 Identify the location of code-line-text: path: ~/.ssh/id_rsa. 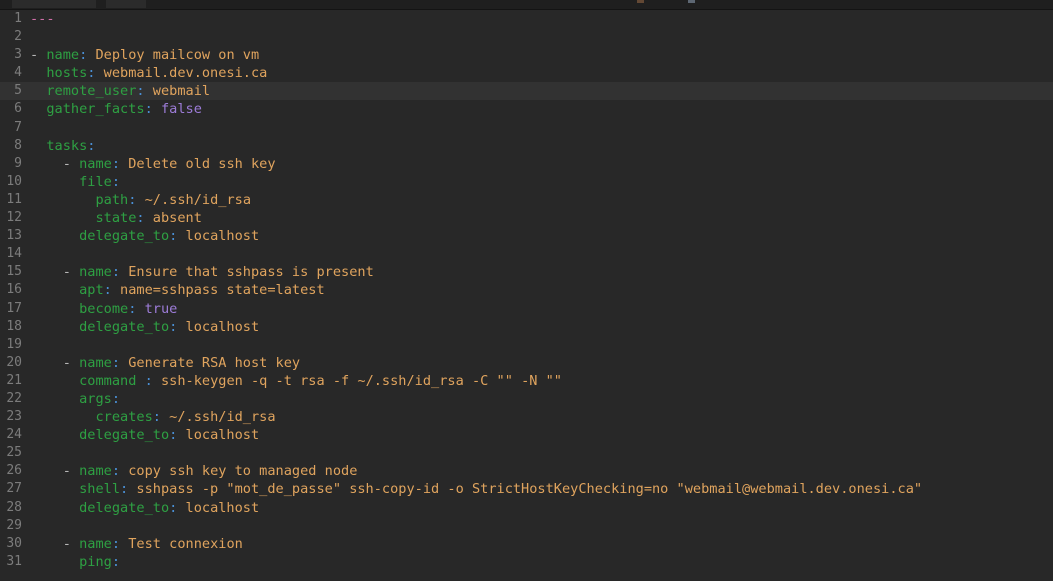
(140, 200).